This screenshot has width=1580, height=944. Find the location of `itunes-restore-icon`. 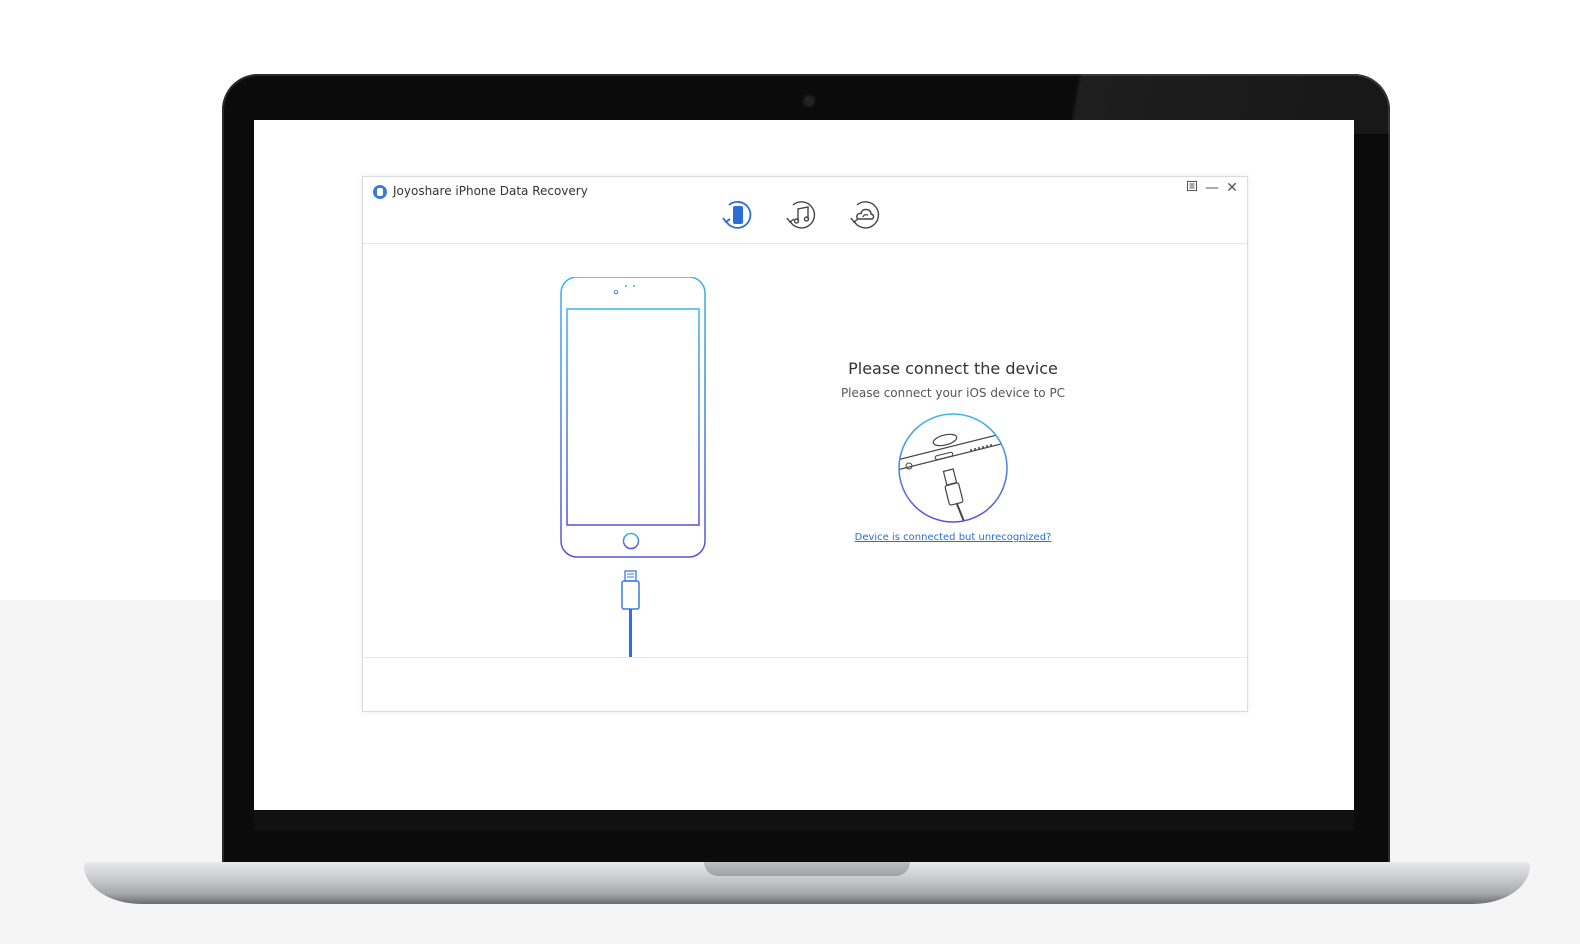

itunes-restore-icon is located at coordinates (801, 215).